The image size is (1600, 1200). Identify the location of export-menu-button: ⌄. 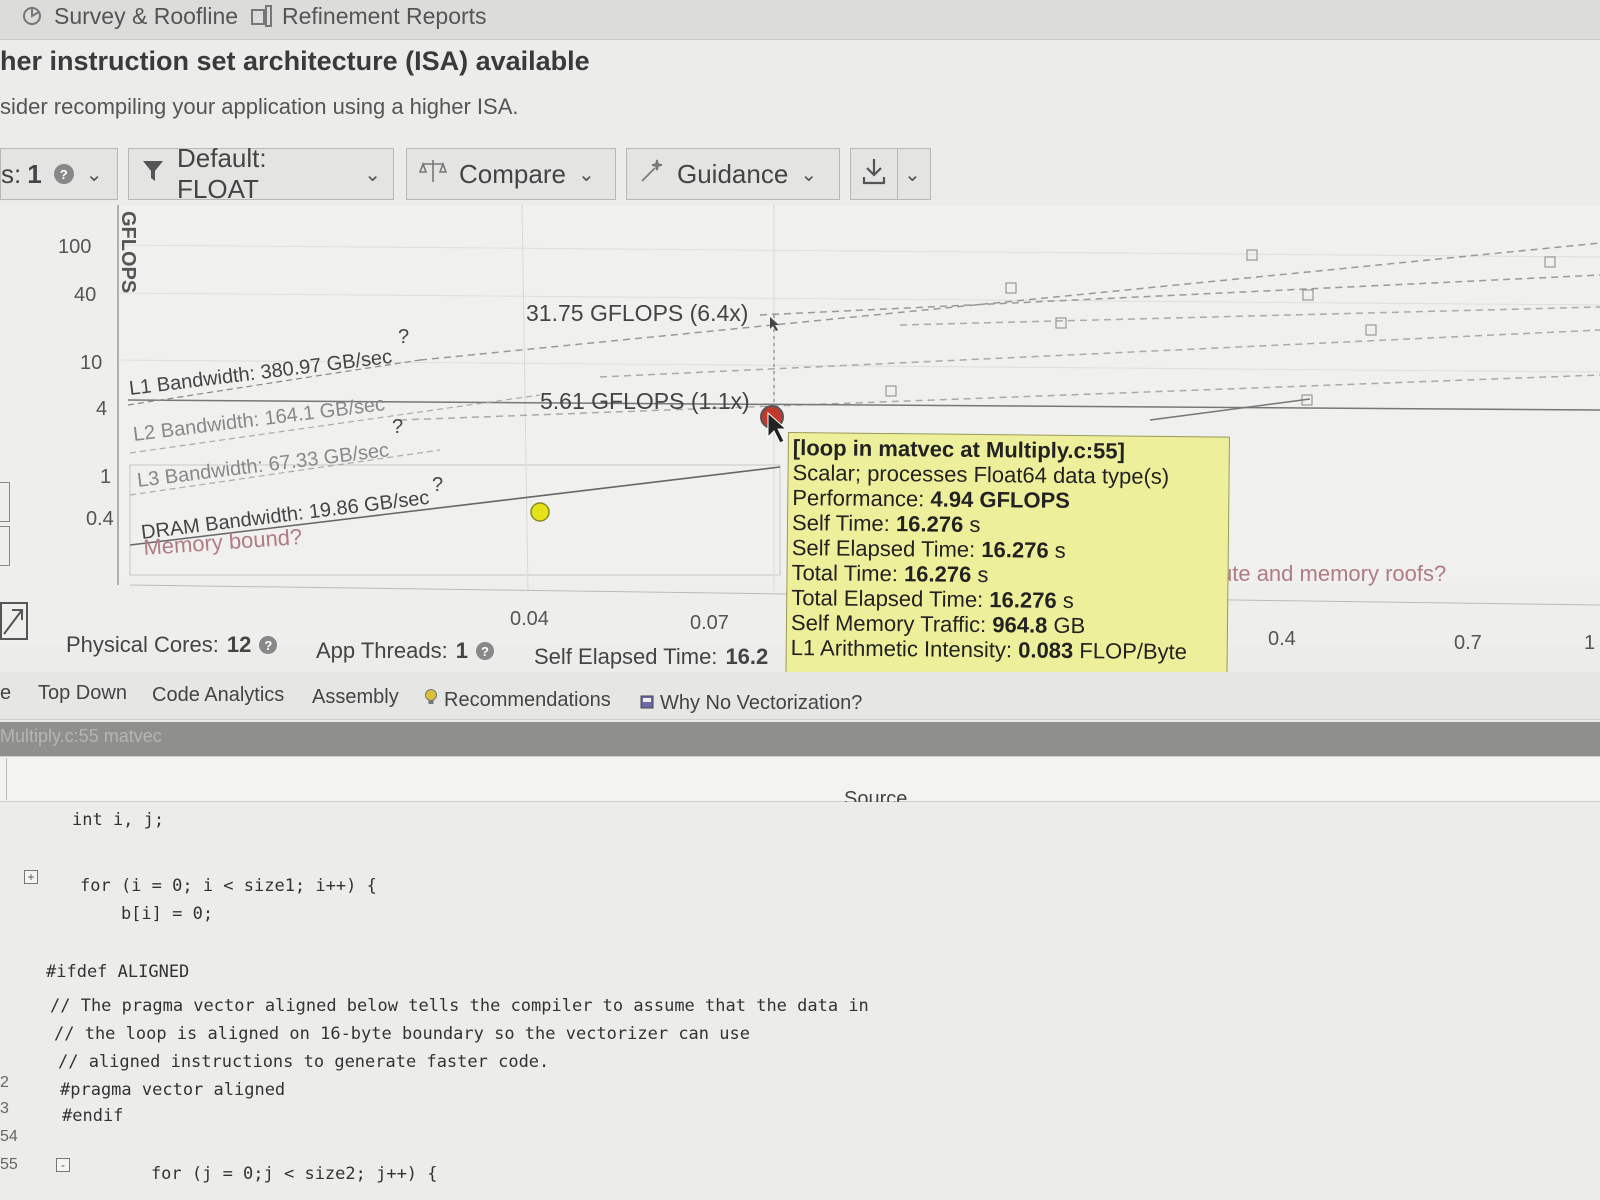
(914, 174).